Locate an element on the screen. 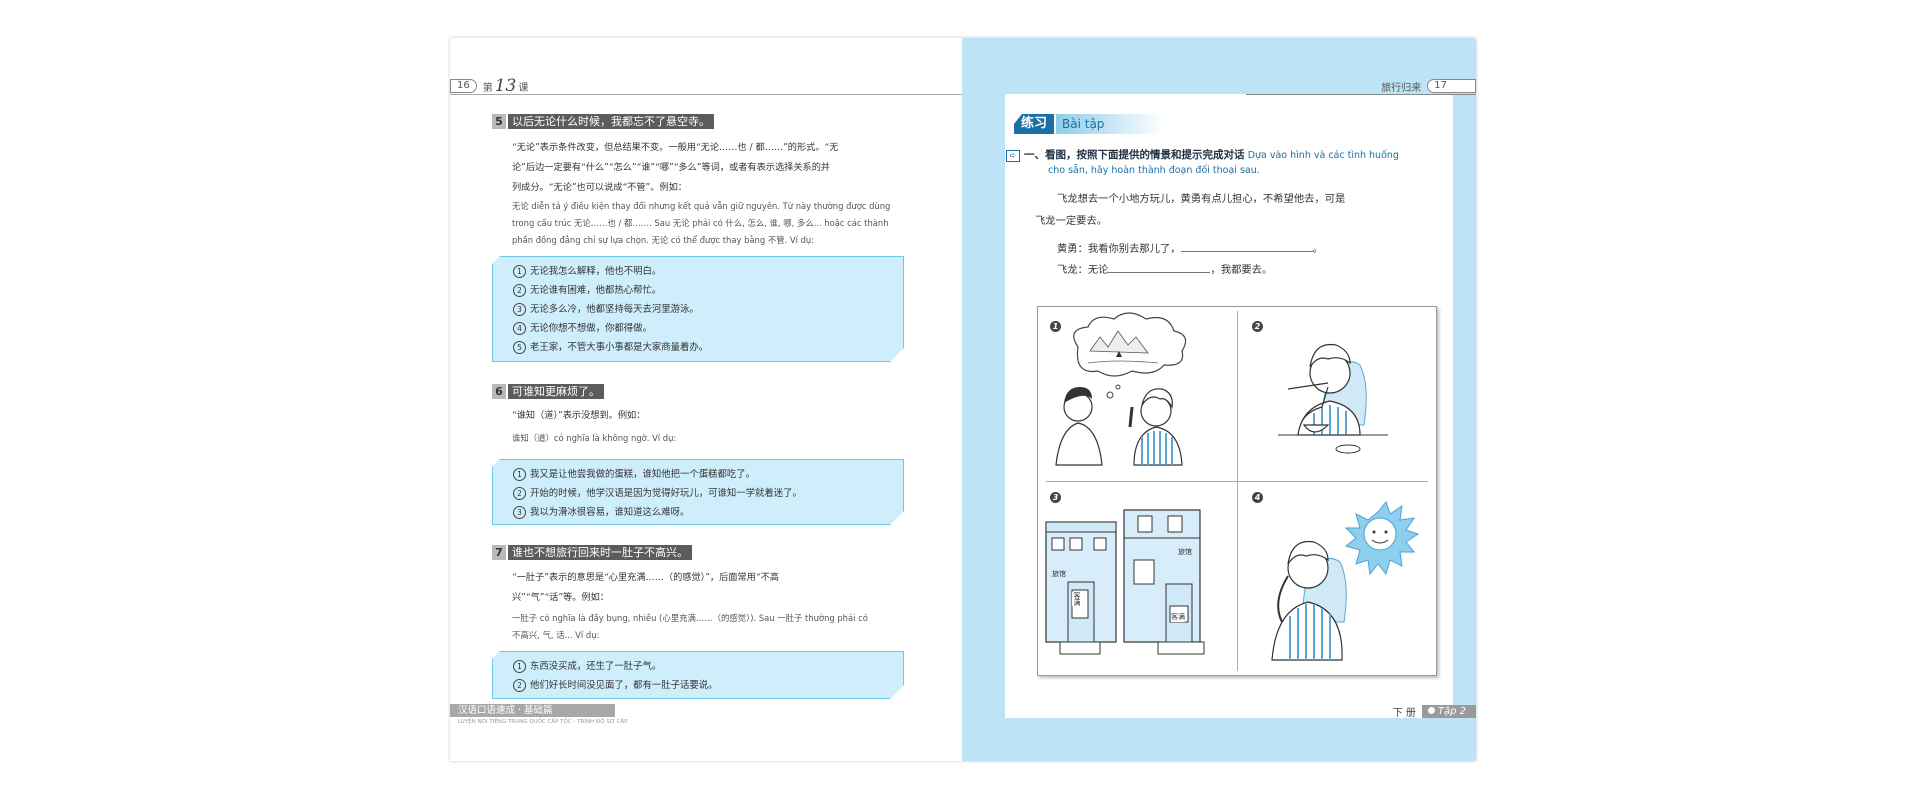  example-text: 开始的时候，他学汉语是因为觉得好玩儿，可谁知一学就着迷了。 is located at coordinates (666, 493).